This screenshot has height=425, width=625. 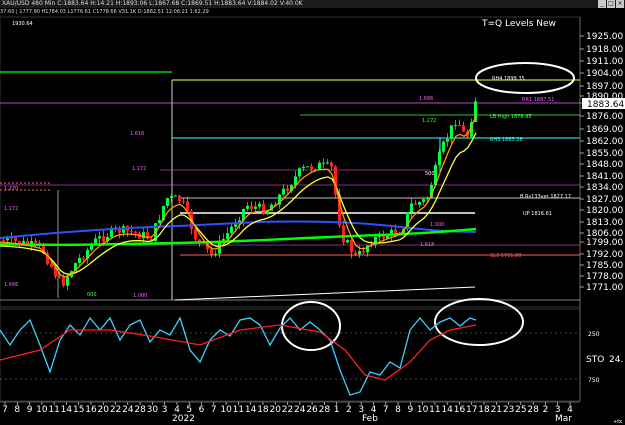 What do you see at coordinates (505, 256) in the screenshot?
I see `level-label: SL3 1791.08` at bounding box center [505, 256].